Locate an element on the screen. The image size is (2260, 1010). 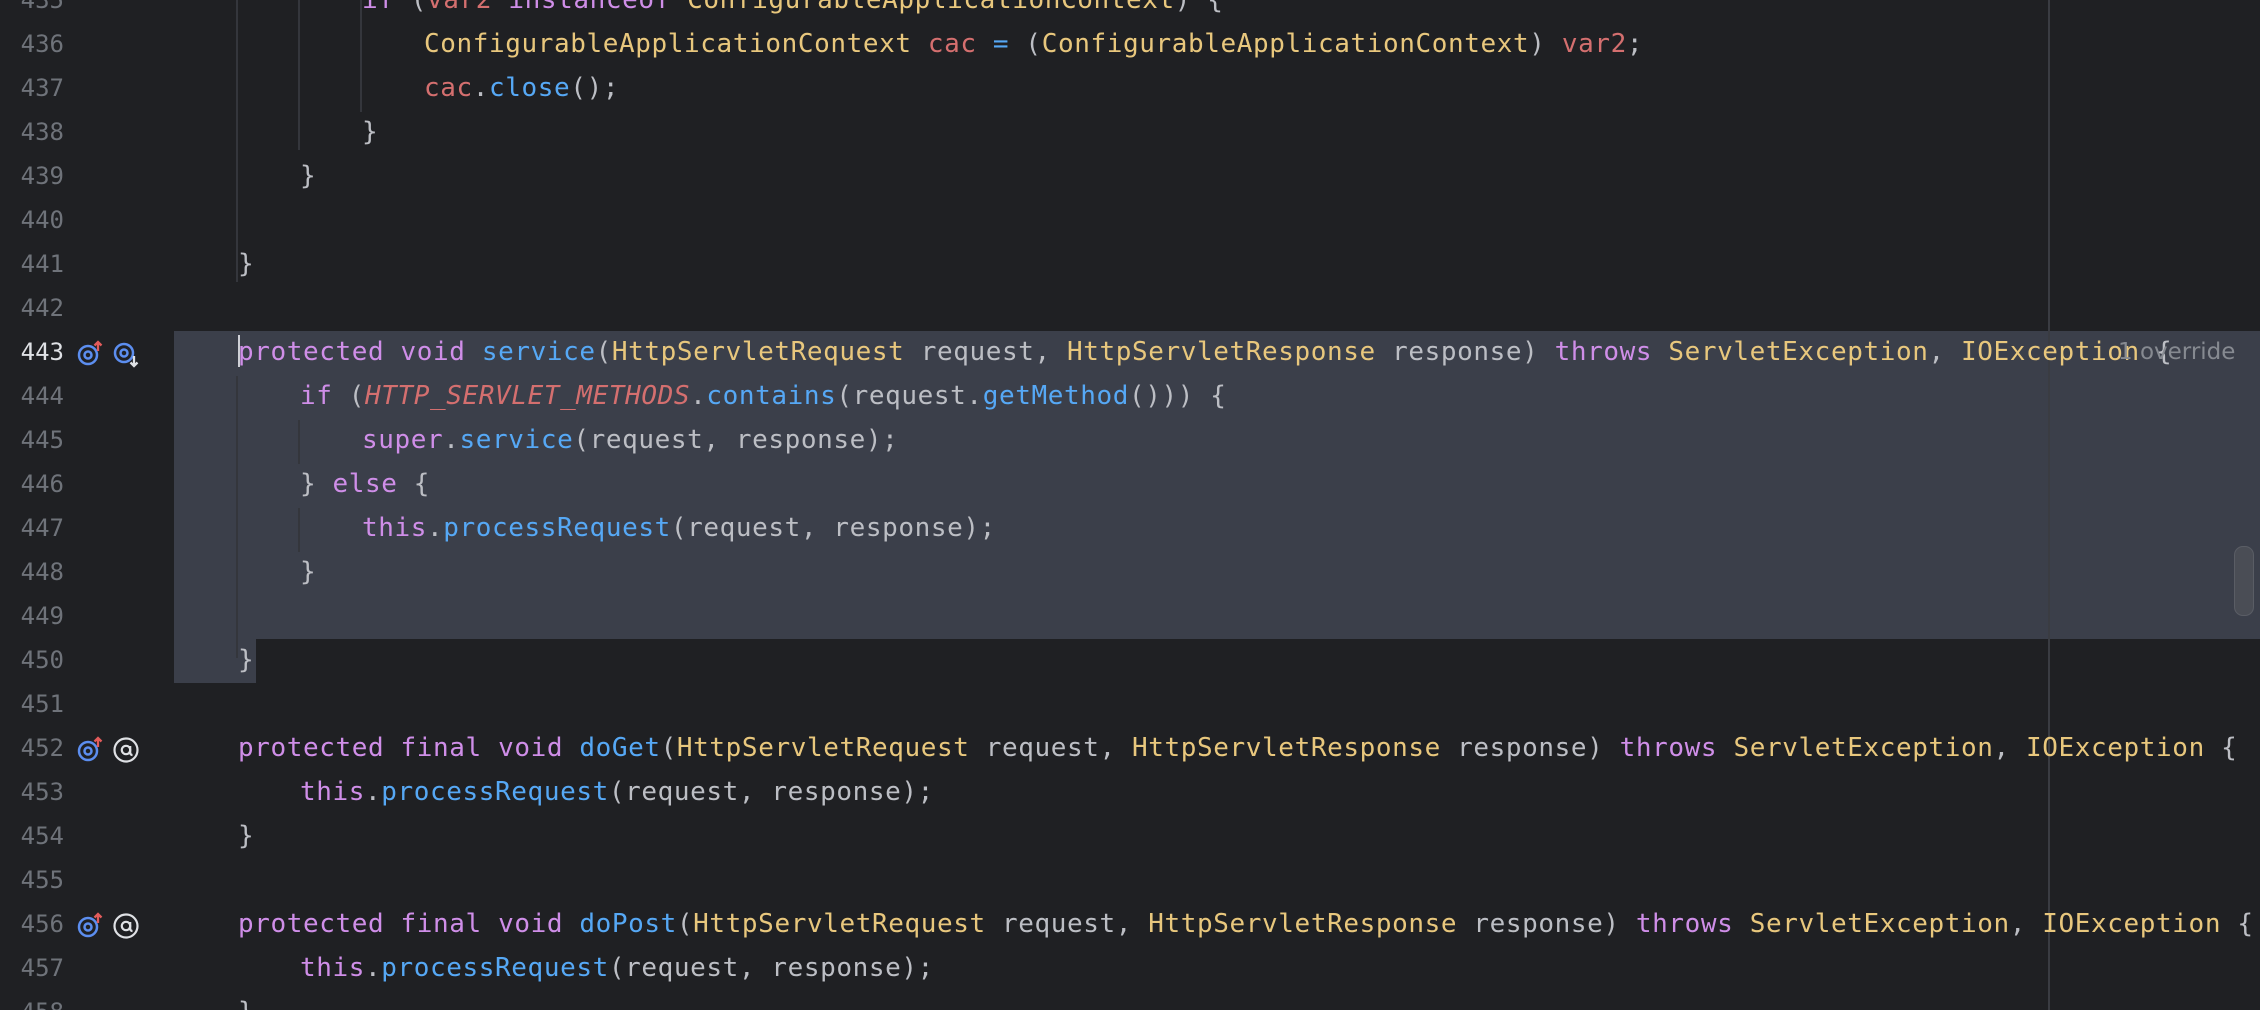
line-number: 445 is located at coordinates (32, 440).